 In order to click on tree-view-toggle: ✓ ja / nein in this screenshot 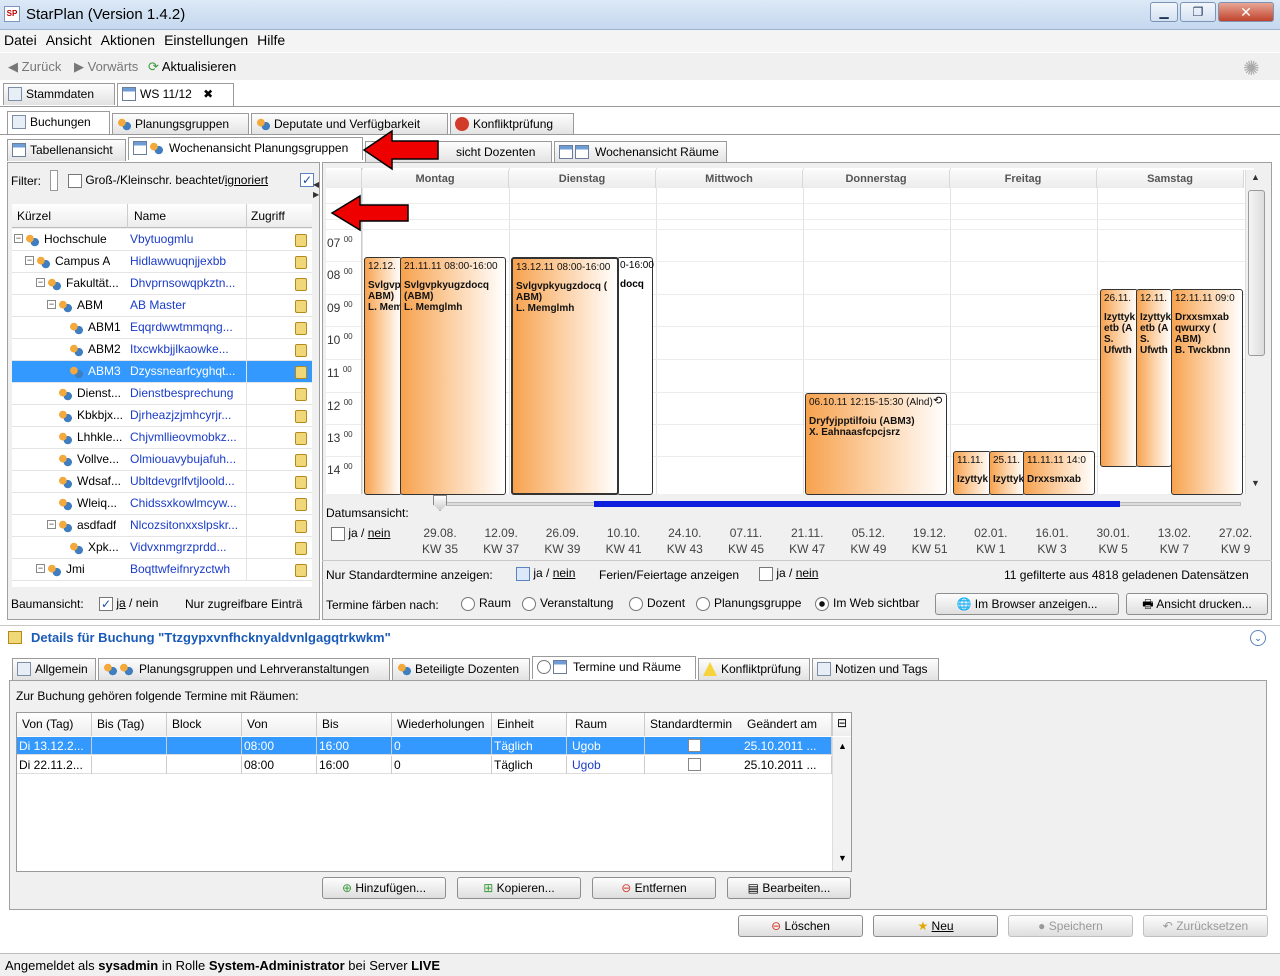, I will do `click(128, 603)`.